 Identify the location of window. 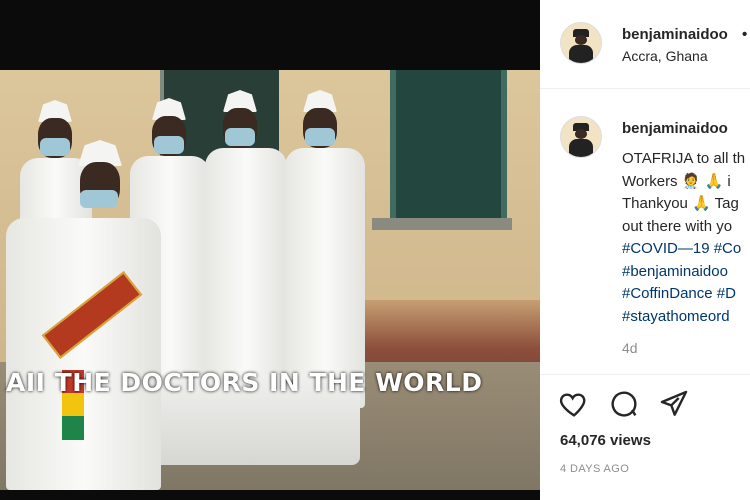
(448, 148).